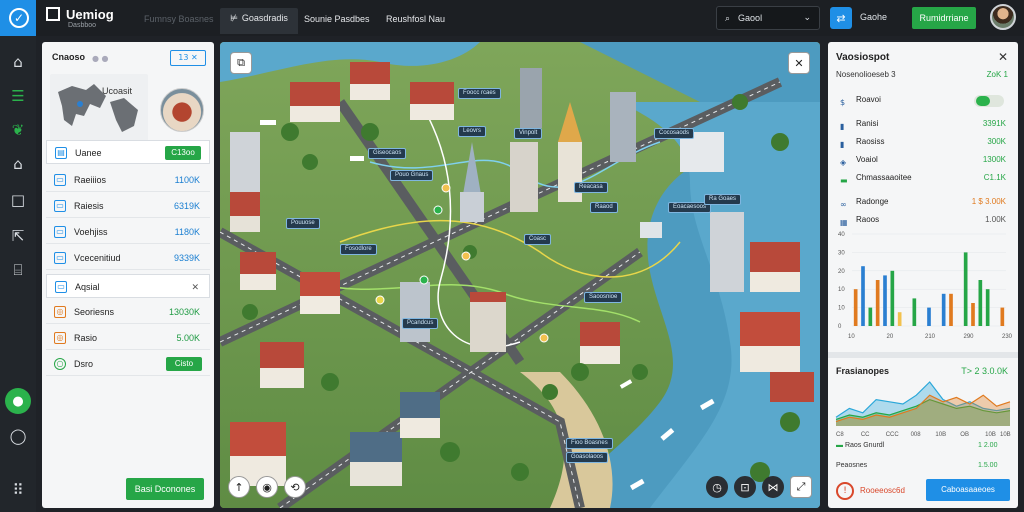  I want to click on footer-row: Peaosnes, so click(851, 465).